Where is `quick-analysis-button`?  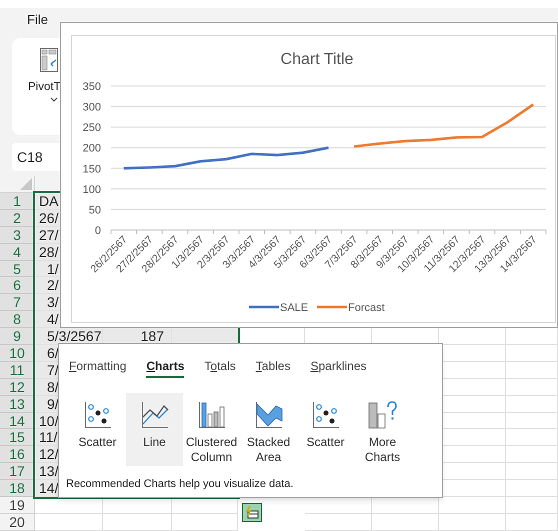 quick-analysis-button is located at coordinates (252, 512).